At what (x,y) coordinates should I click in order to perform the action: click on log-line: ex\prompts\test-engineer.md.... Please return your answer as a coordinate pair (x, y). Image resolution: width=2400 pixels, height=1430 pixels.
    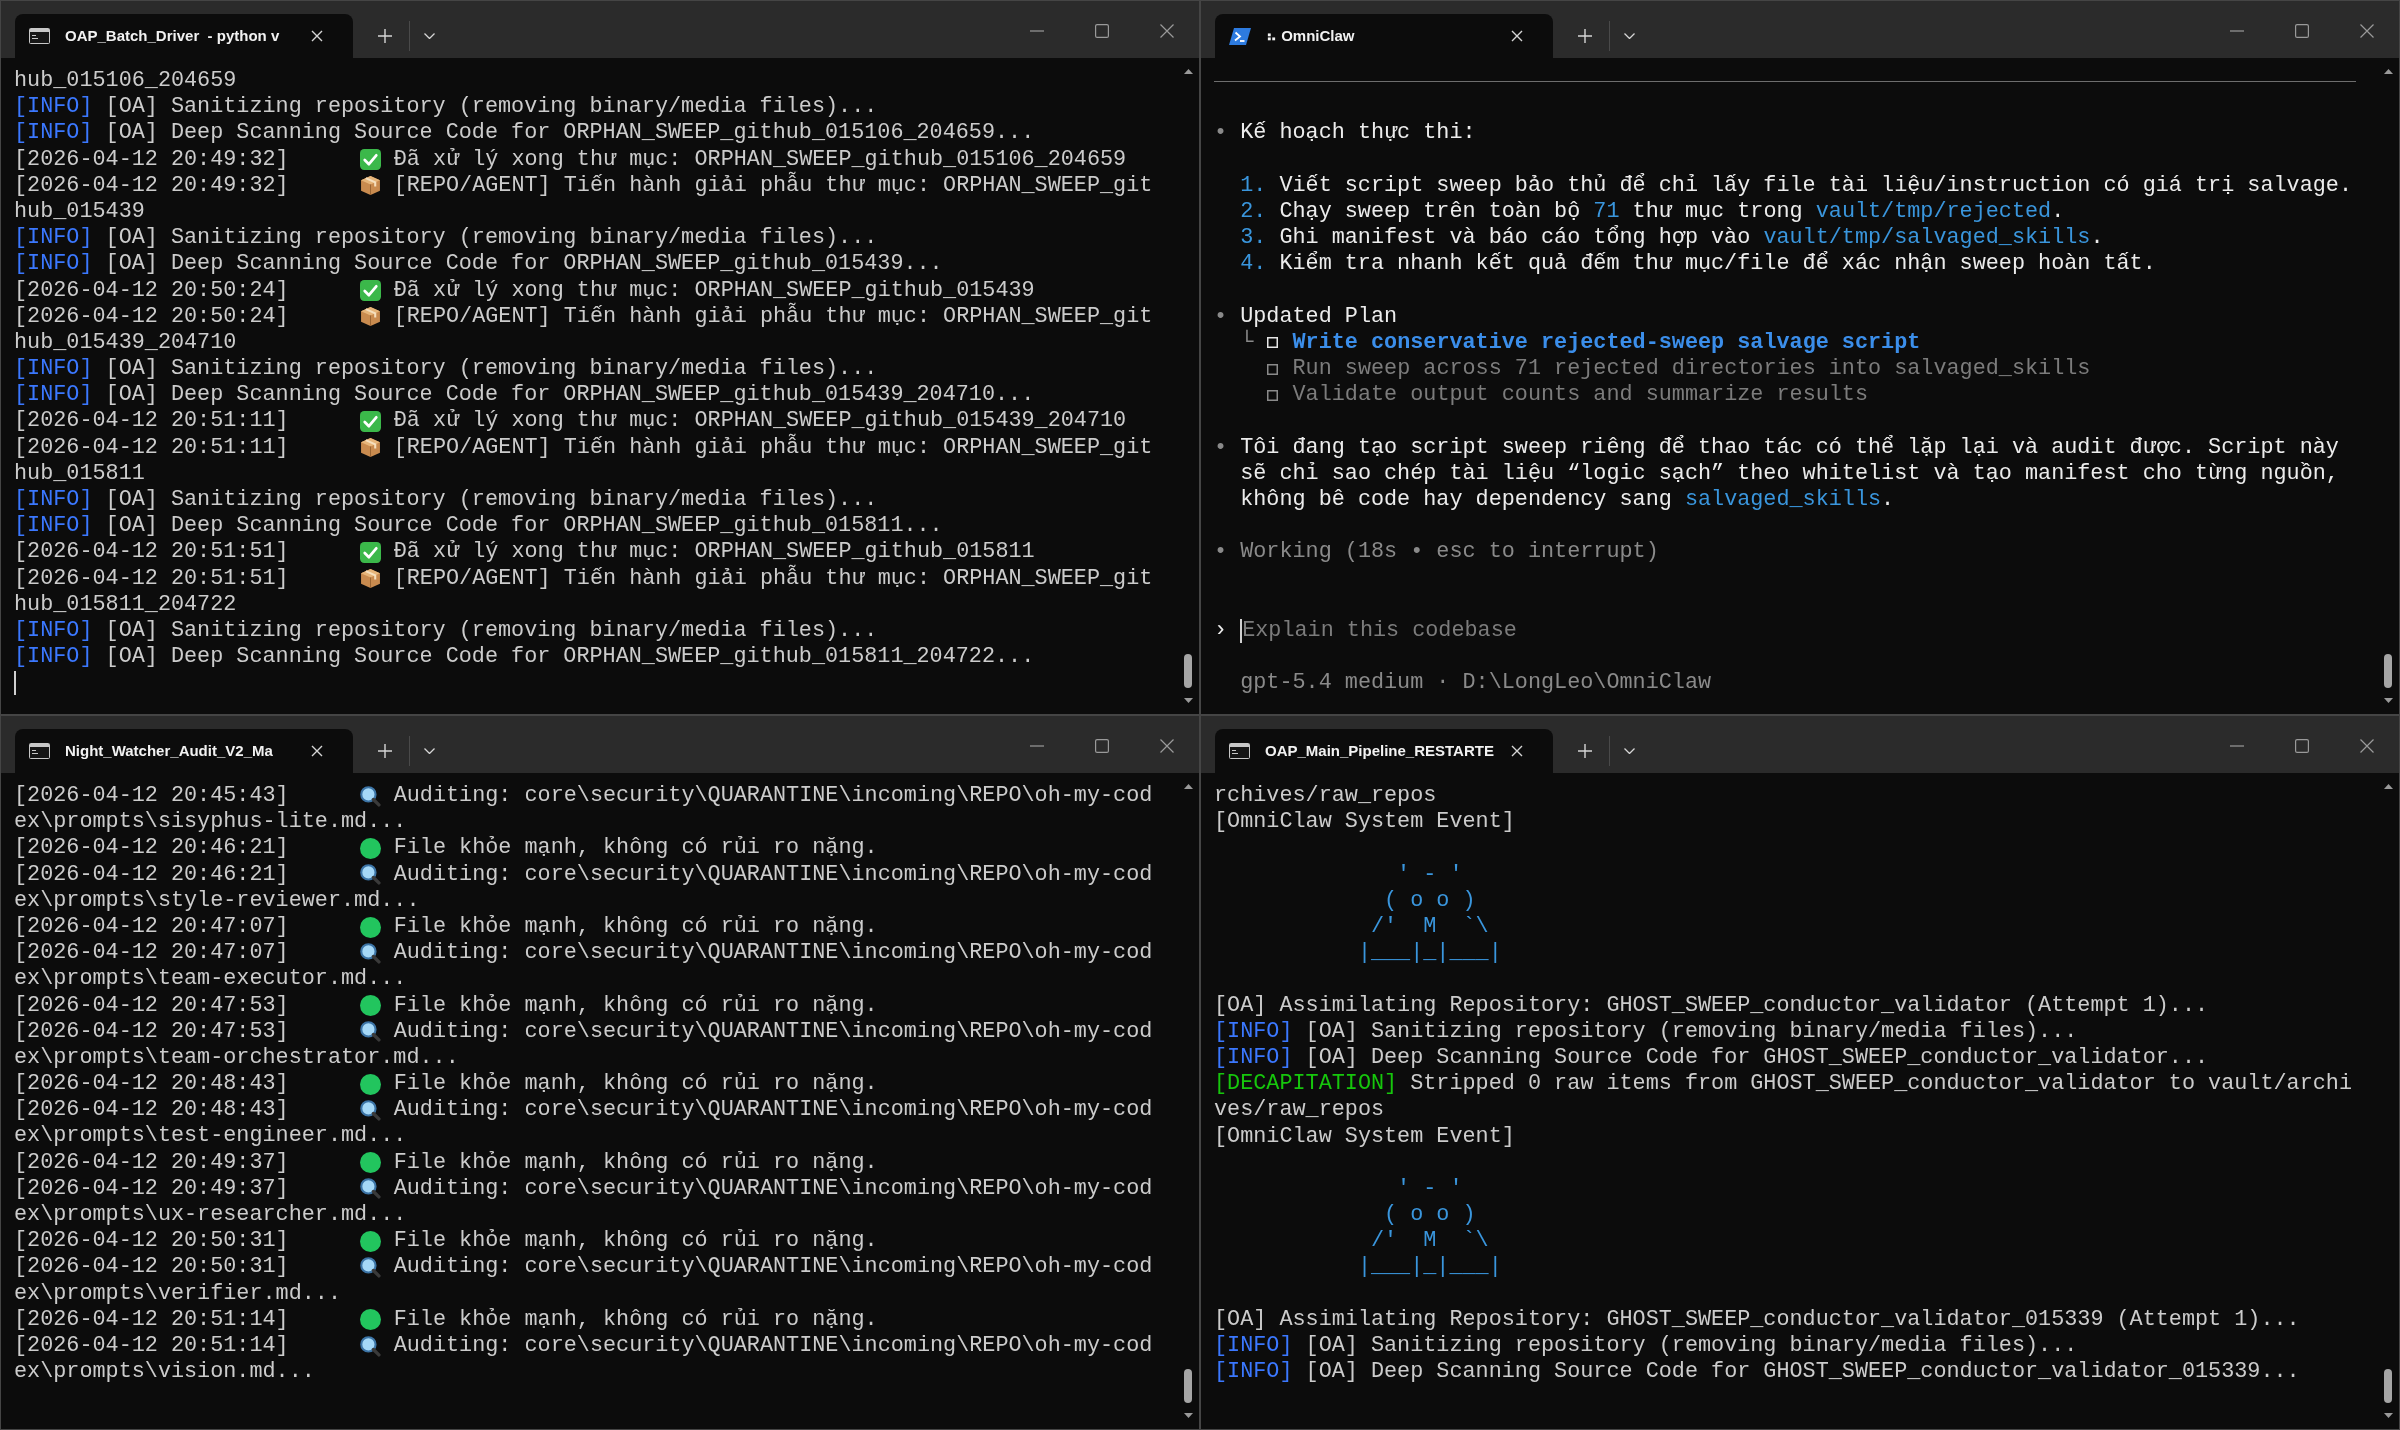
    Looking at the image, I should click on (210, 1136).